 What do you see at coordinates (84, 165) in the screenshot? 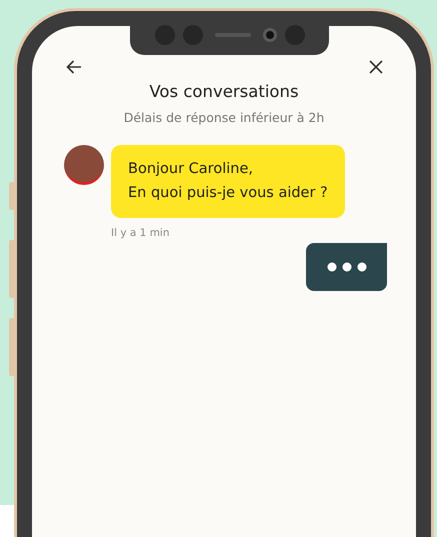
I see `avatar` at bounding box center [84, 165].